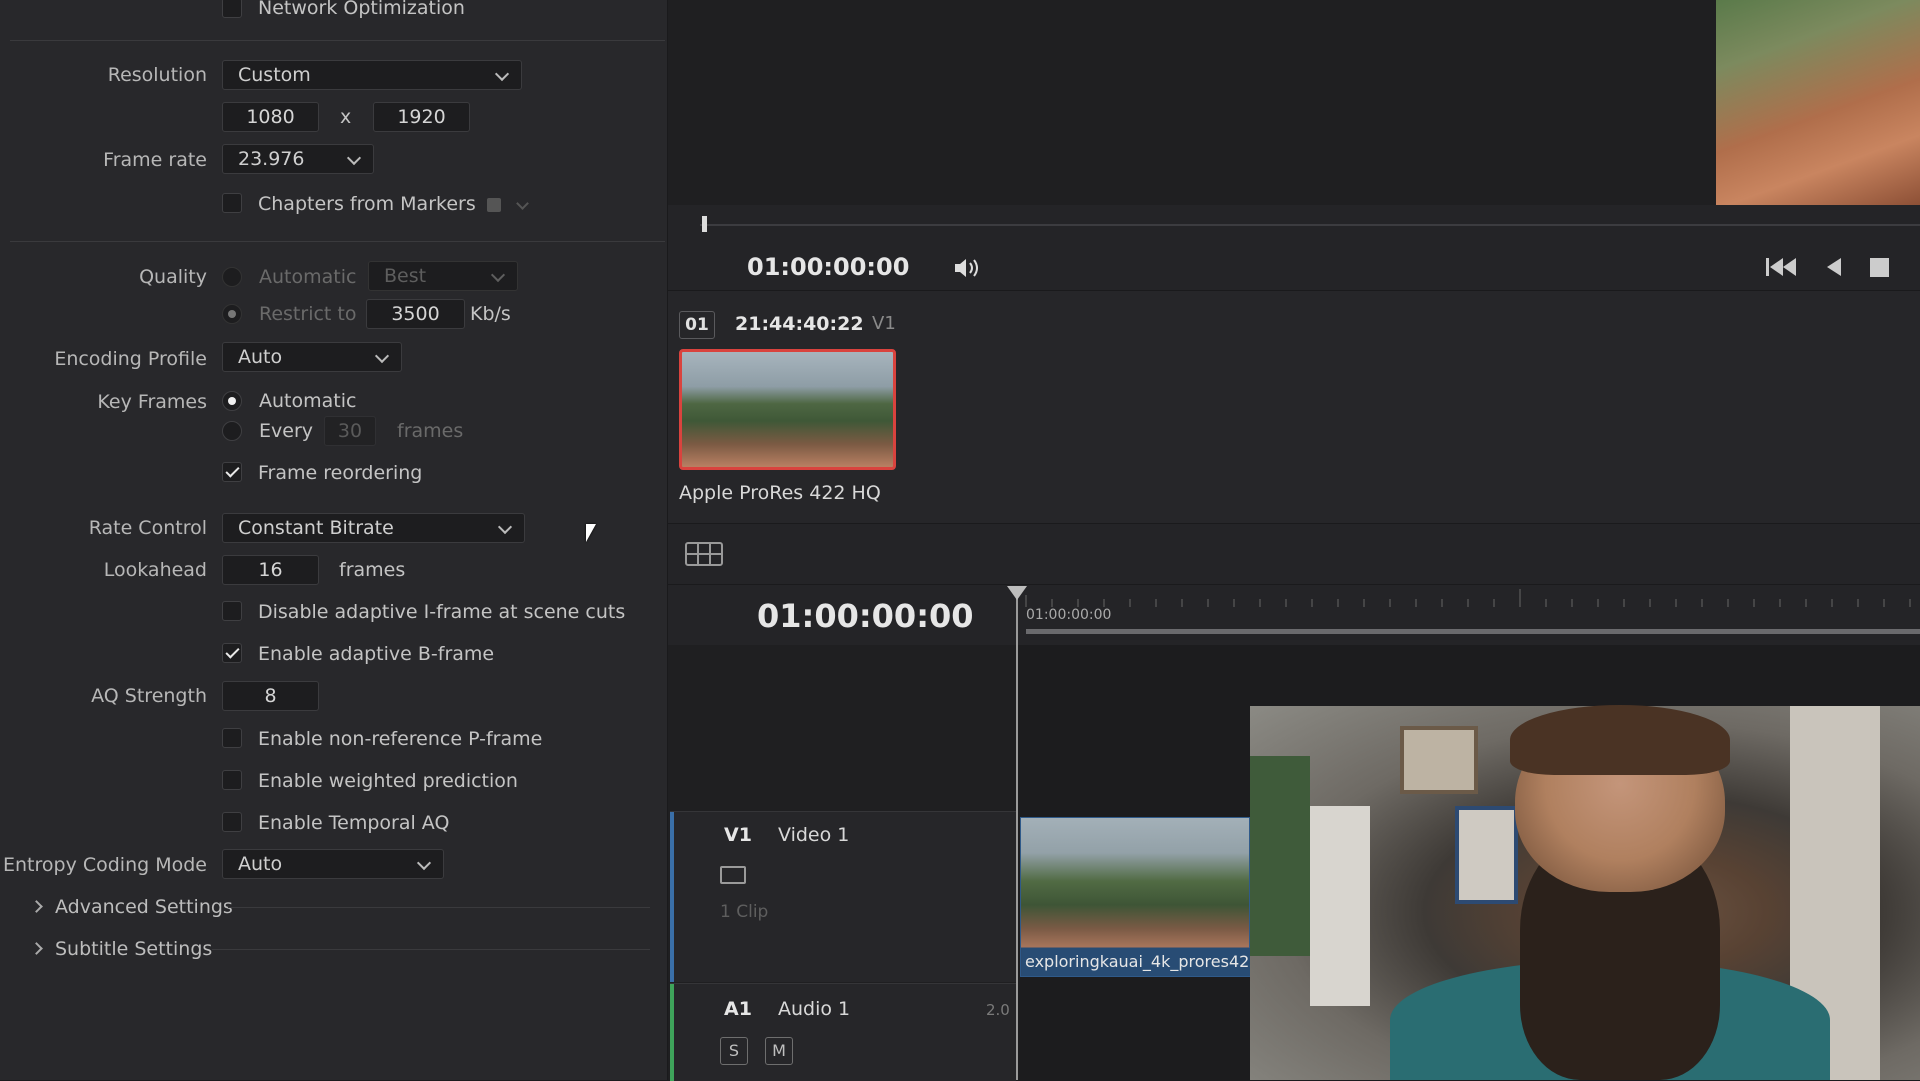 The width and height of the screenshot is (1920, 1081). What do you see at coordinates (672, 1032) in the screenshot?
I see `audio-track-accent` at bounding box center [672, 1032].